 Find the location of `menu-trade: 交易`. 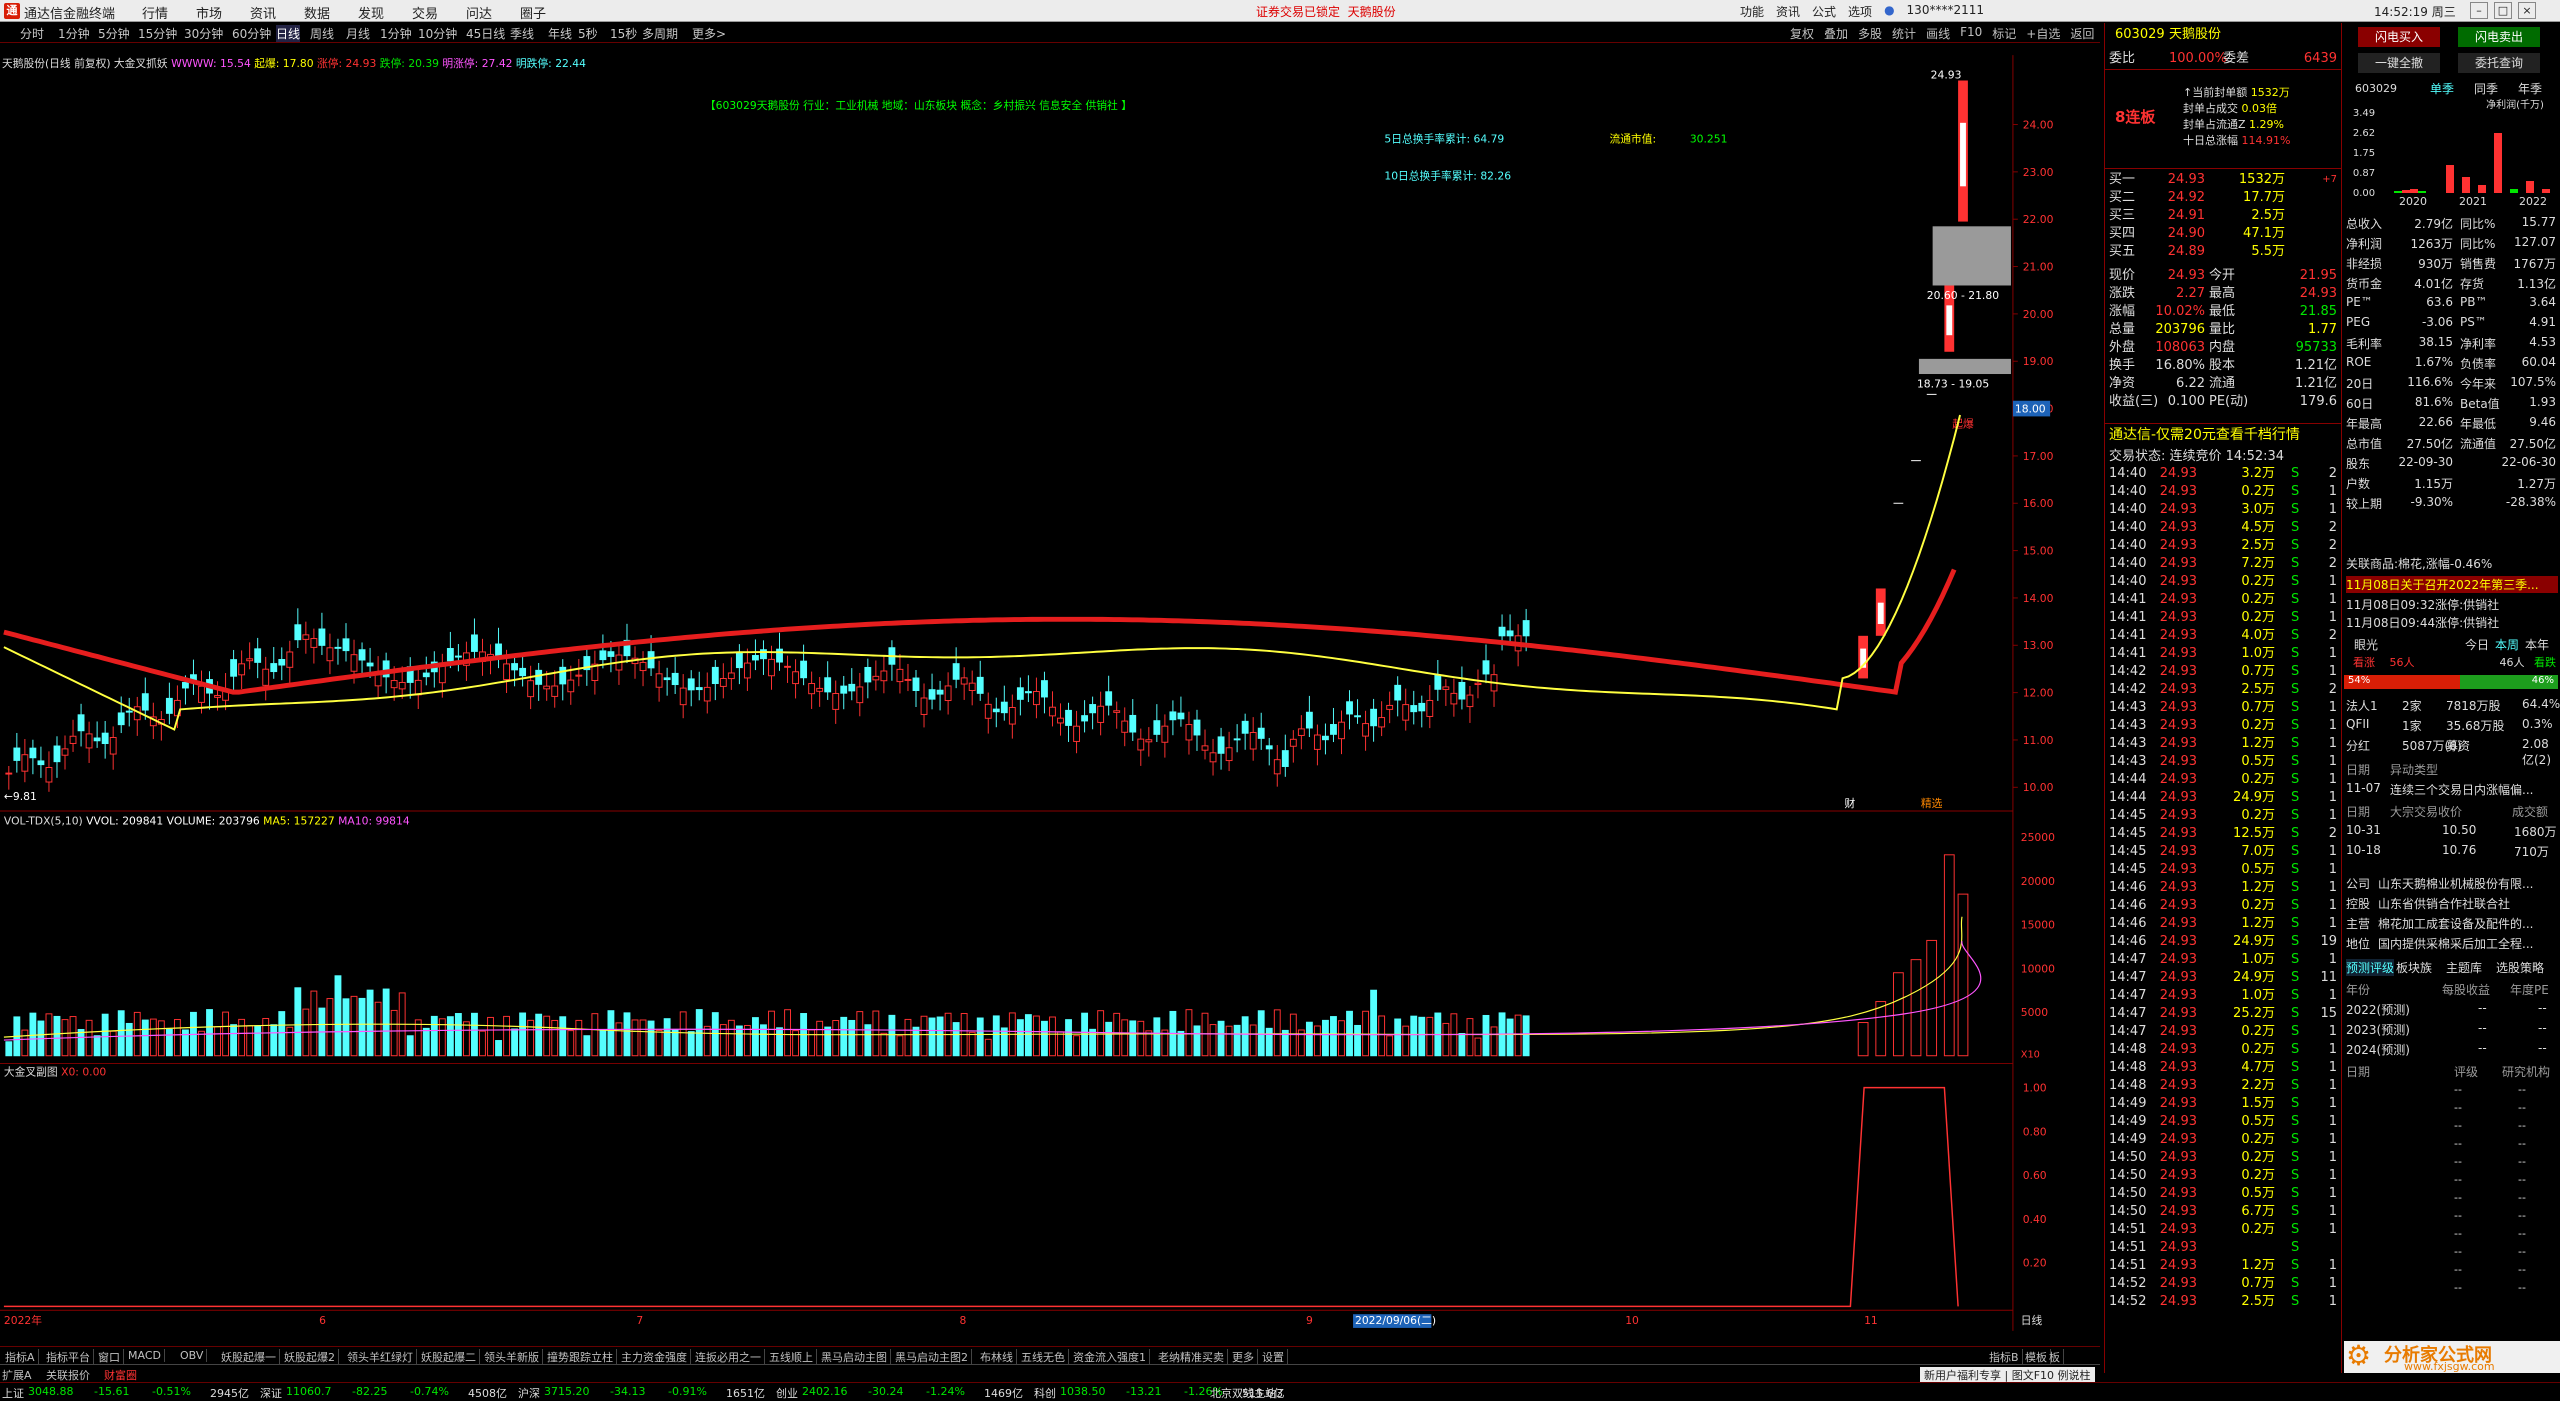

menu-trade: 交易 is located at coordinates (425, 12).